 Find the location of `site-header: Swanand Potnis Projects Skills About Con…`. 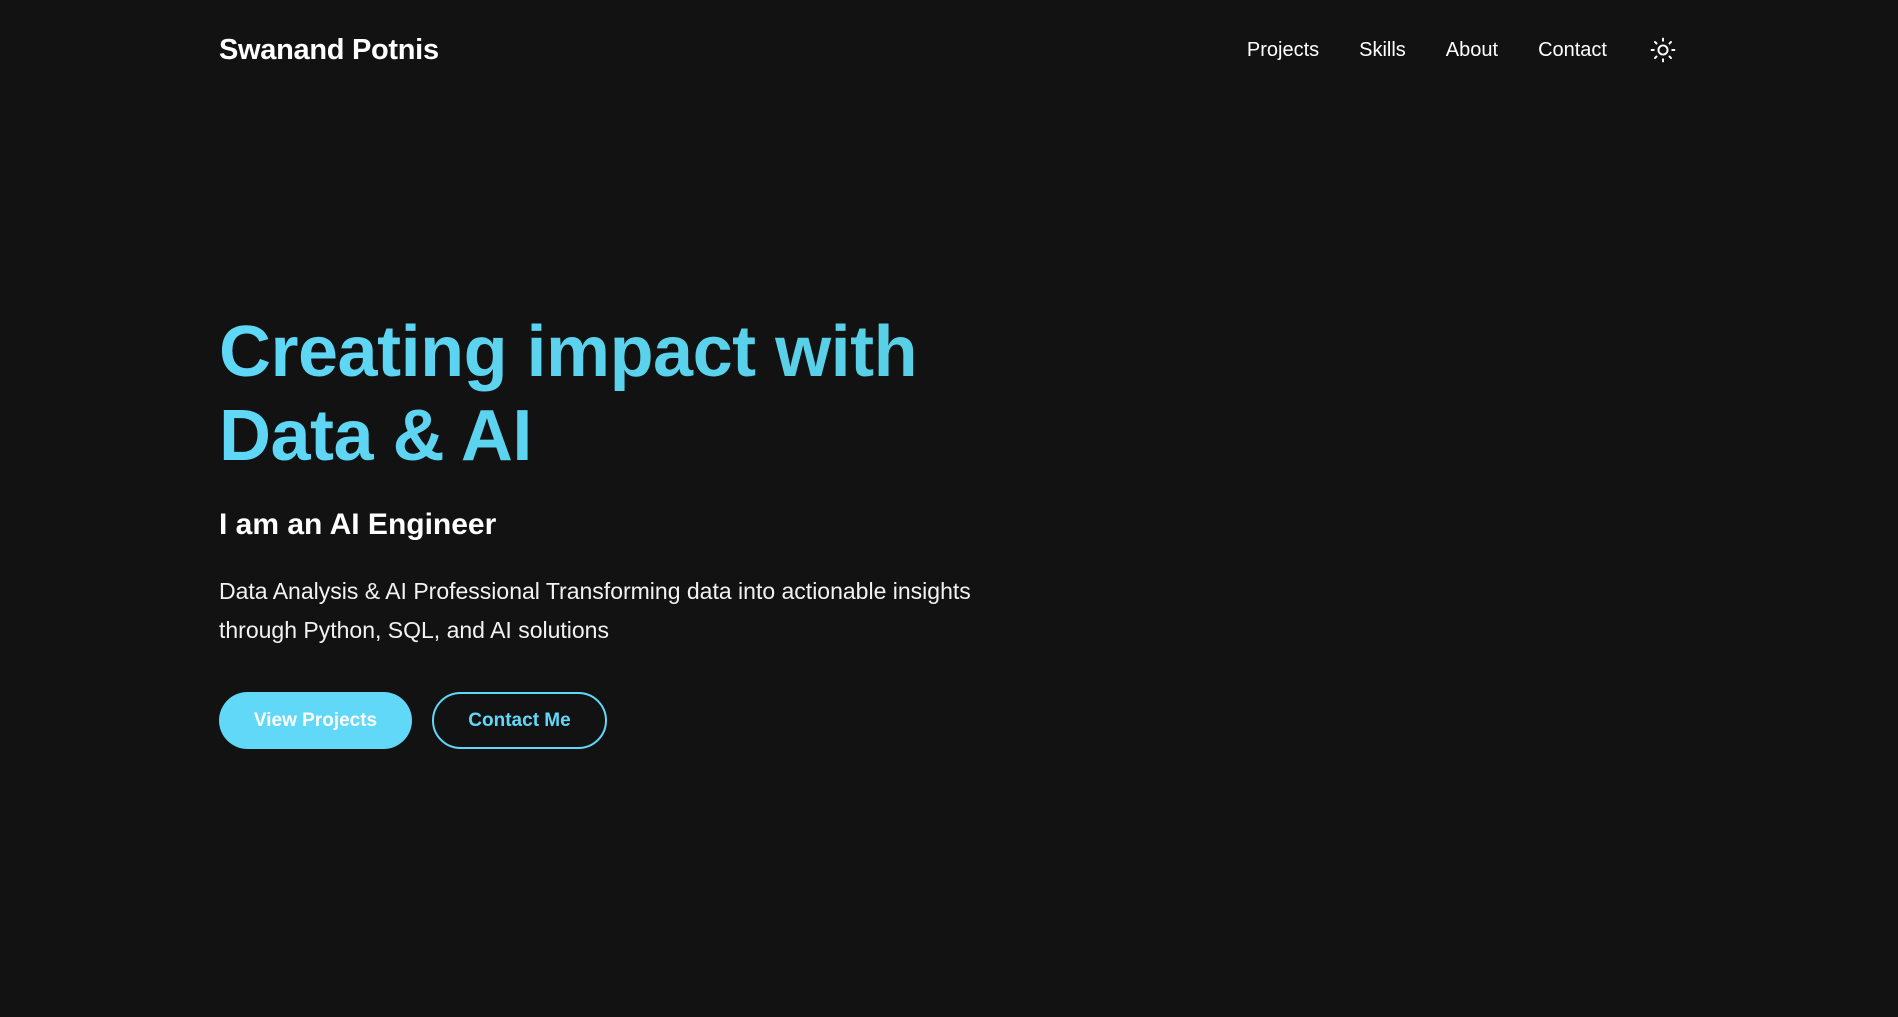

site-header: Swanand Potnis Projects Skills About Con… is located at coordinates (949, 50).